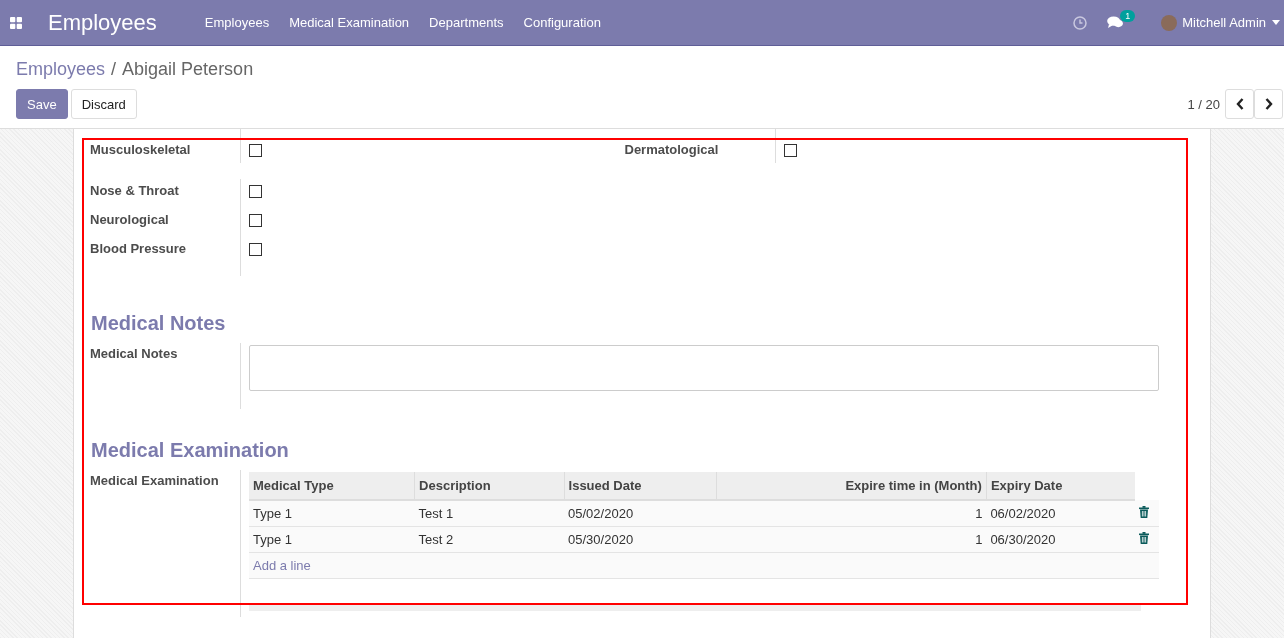 The width and height of the screenshot is (1284, 638). I want to click on chevron-left-icon, so click(1239, 104).